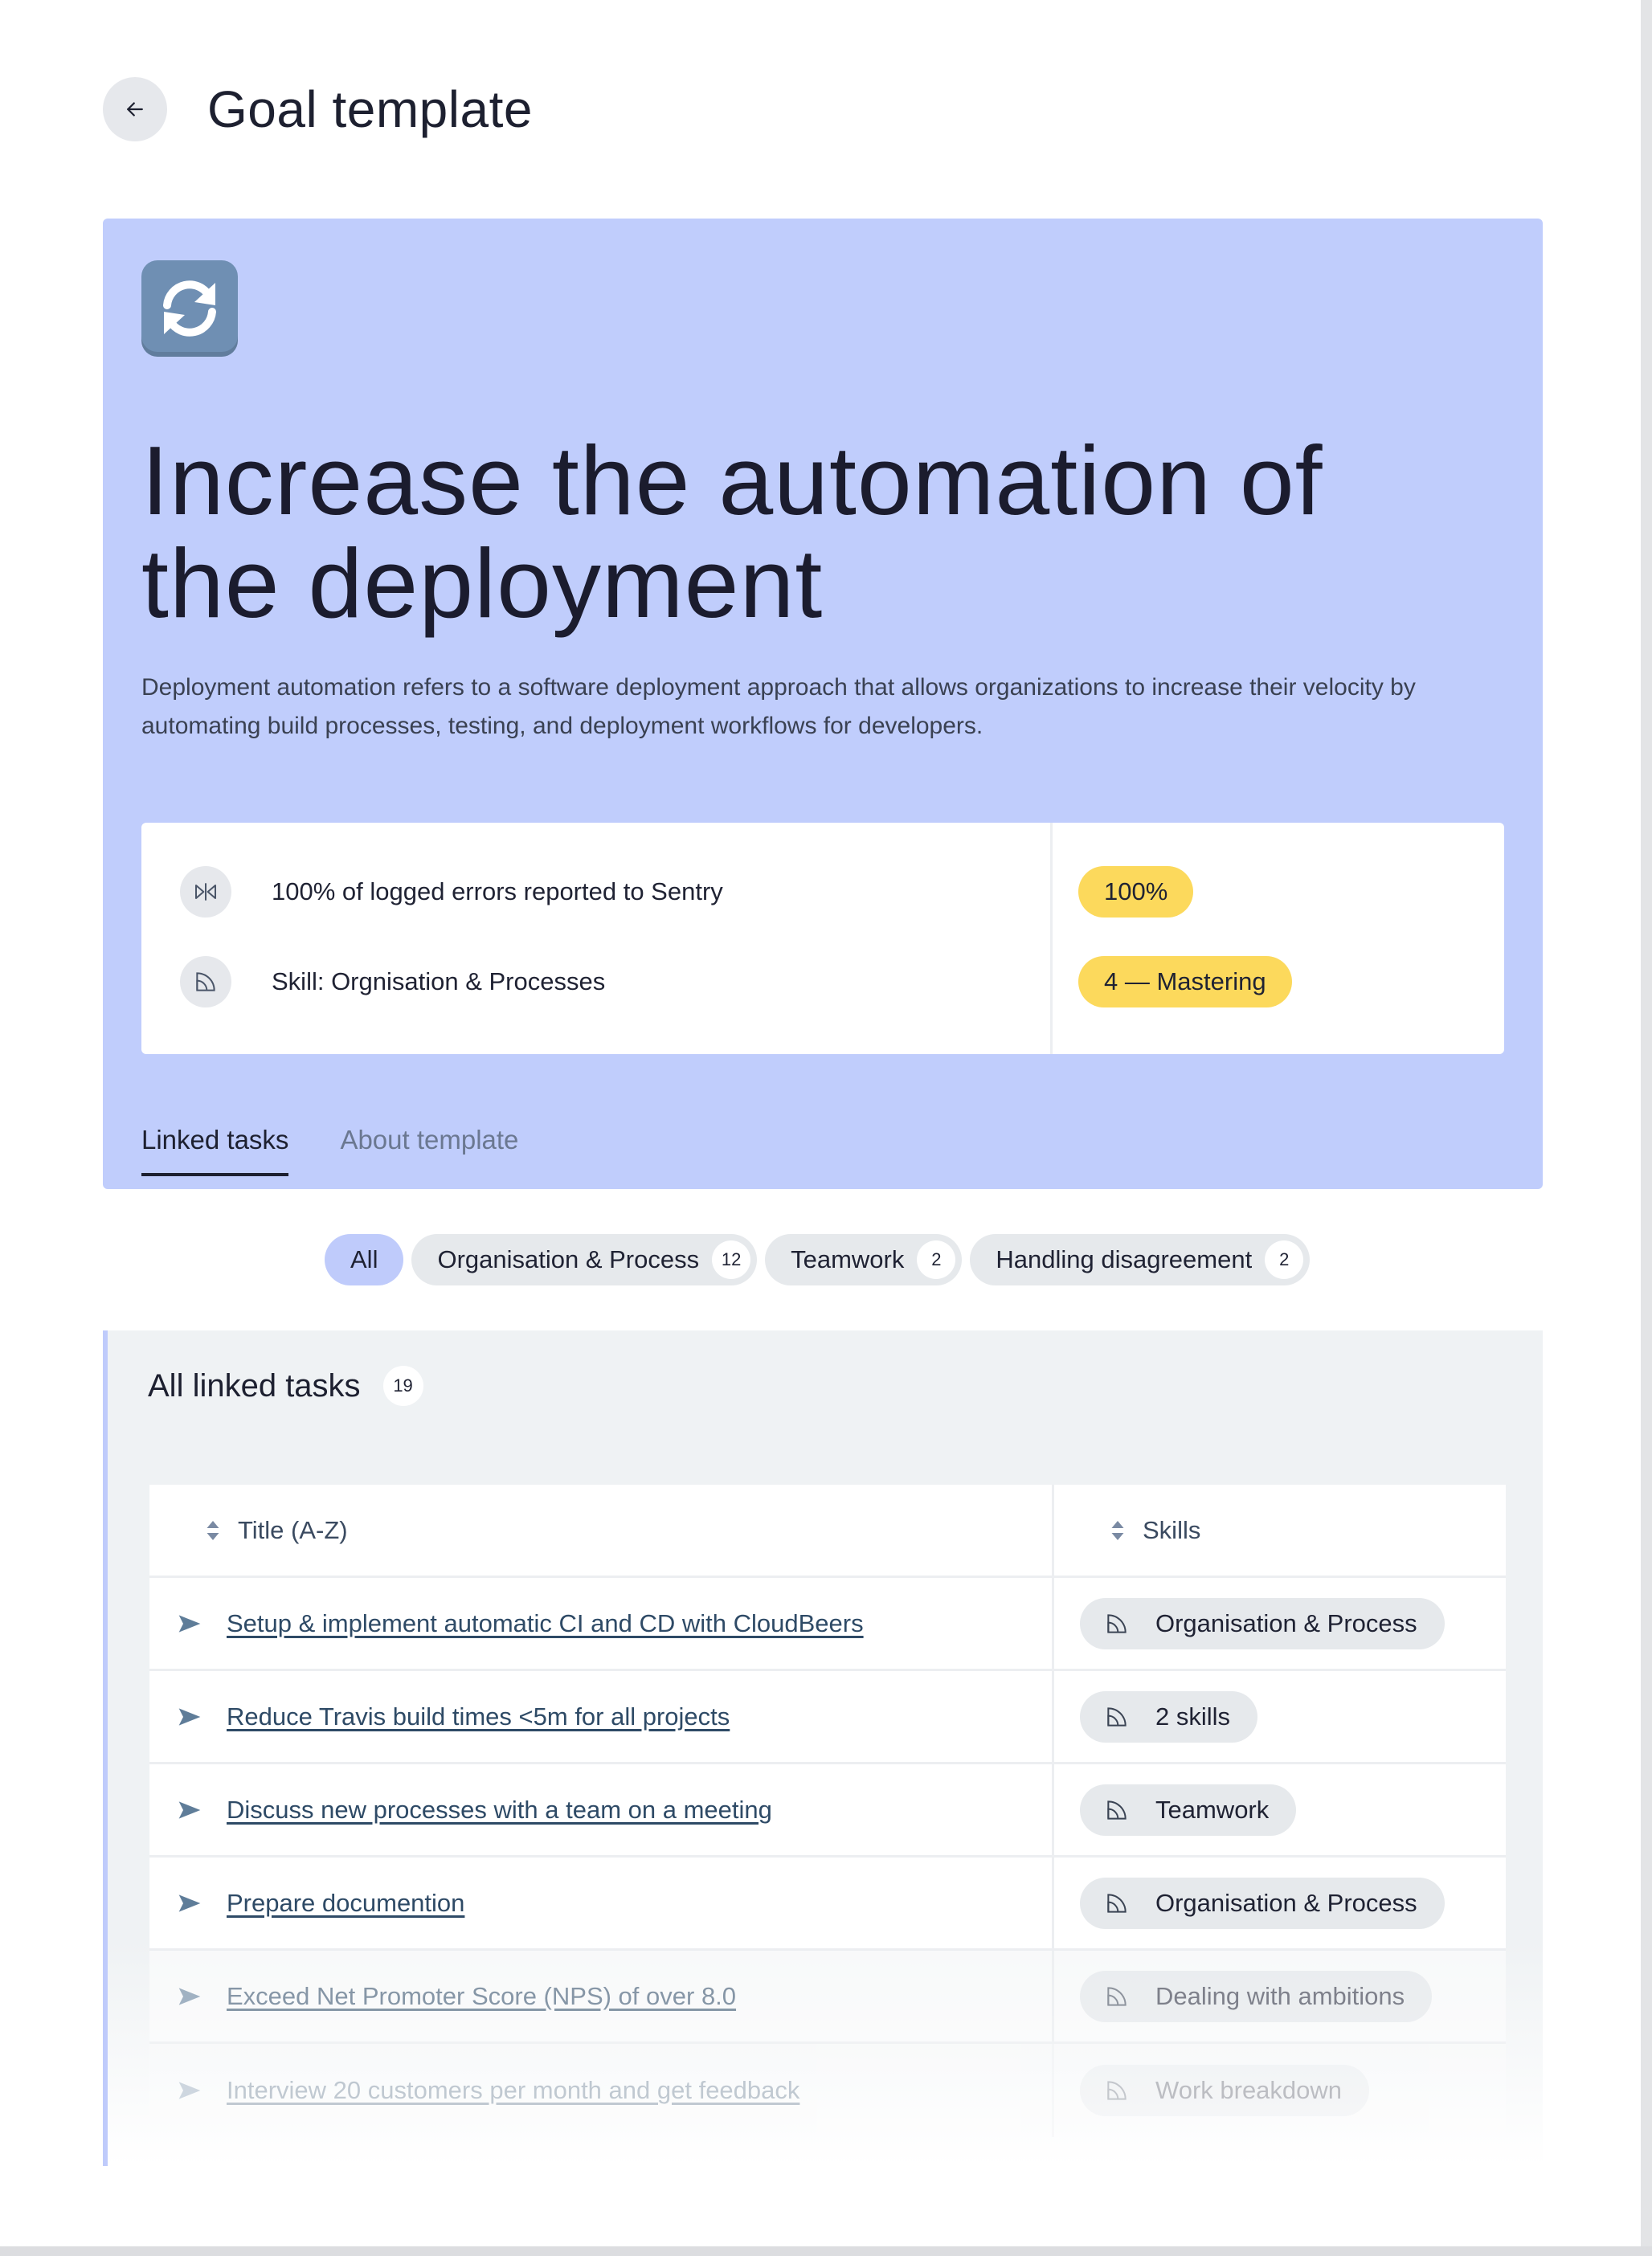  What do you see at coordinates (255, 1385) in the screenshot?
I see `tasks-heading-label: All linked tasks` at bounding box center [255, 1385].